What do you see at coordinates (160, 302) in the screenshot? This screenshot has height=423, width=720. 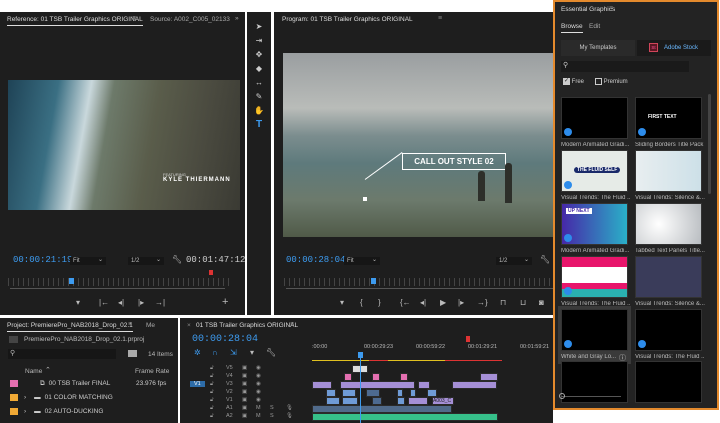 I see `go-to-out-icon: →|` at bounding box center [160, 302].